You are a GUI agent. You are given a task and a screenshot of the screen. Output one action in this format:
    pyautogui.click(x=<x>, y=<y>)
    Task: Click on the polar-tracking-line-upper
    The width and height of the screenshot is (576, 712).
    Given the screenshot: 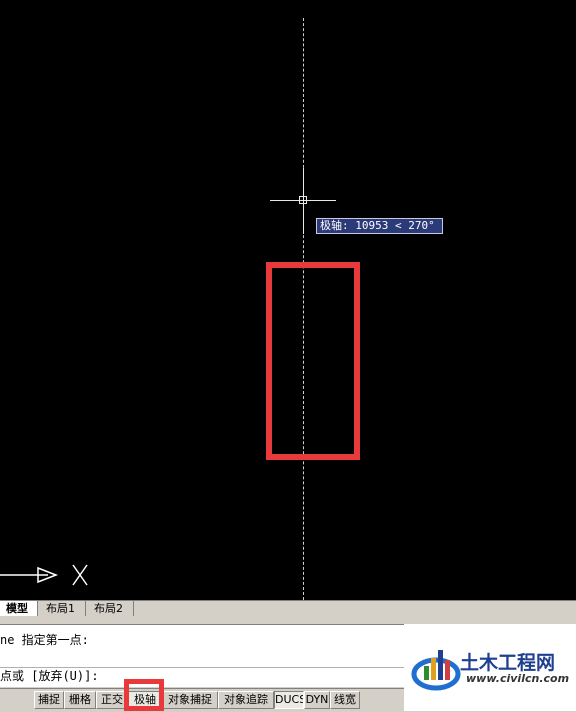 What is the action you would take?
    pyautogui.click(x=303, y=98)
    